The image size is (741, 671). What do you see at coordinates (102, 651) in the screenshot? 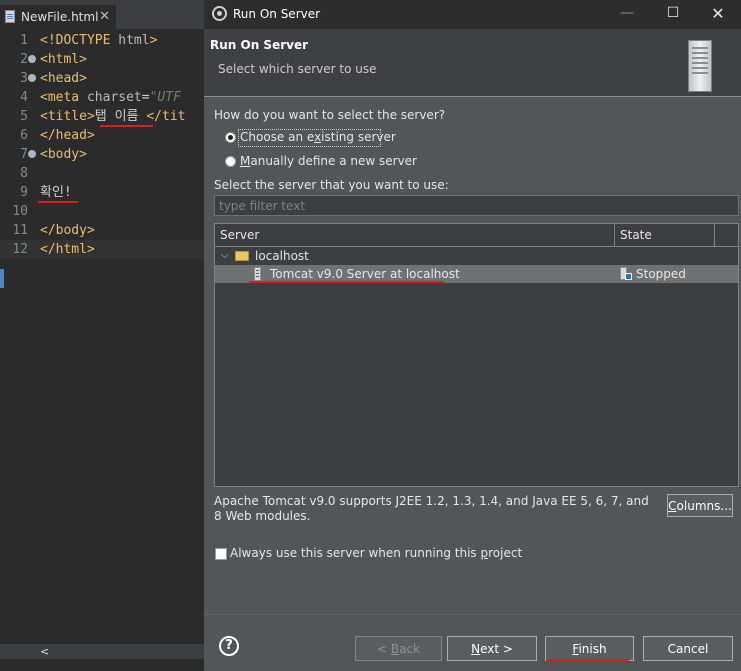
I see `editor-horizontal-scrollbar: <` at bounding box center [102, 651].